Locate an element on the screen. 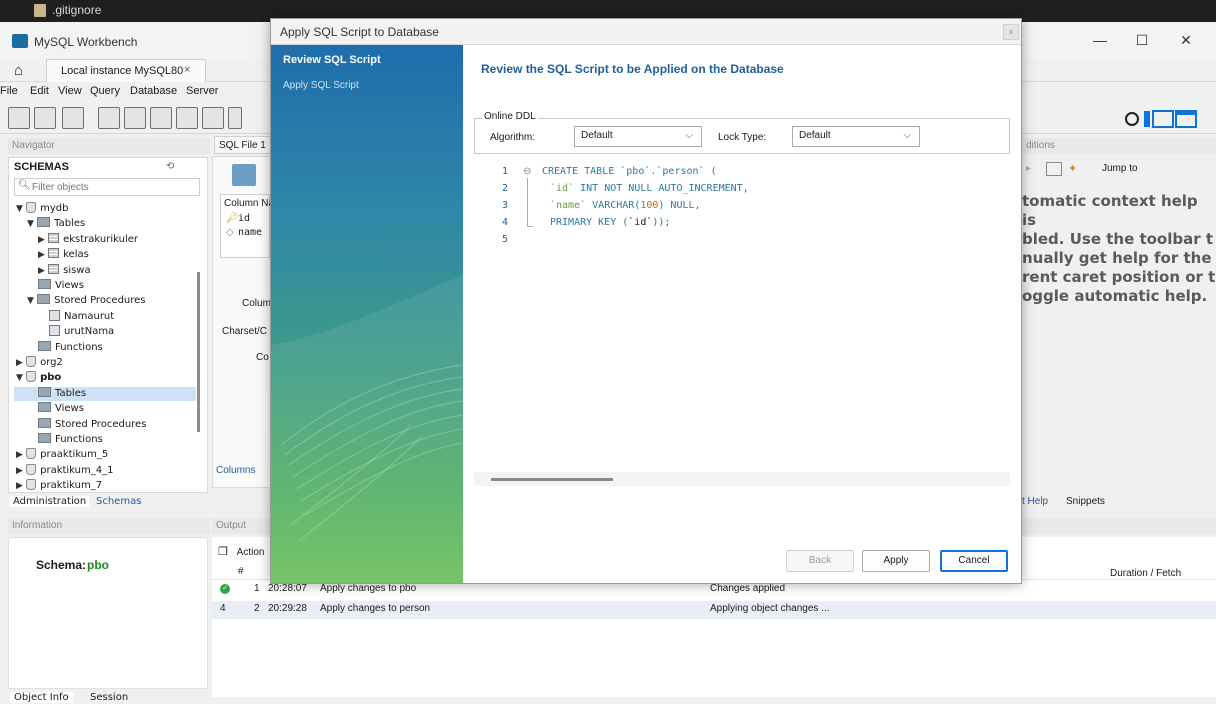 Image resolution: width=1216 pixels, height=704 pixels. tab-schemas: Schemas is located at coordinates (118, 501).